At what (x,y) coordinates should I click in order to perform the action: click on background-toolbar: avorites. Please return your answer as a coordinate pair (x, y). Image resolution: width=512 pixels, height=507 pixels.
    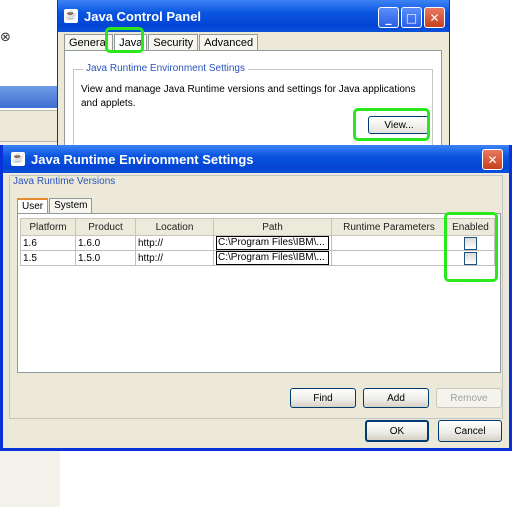
    Looking at the image, I should click on (32, 175).